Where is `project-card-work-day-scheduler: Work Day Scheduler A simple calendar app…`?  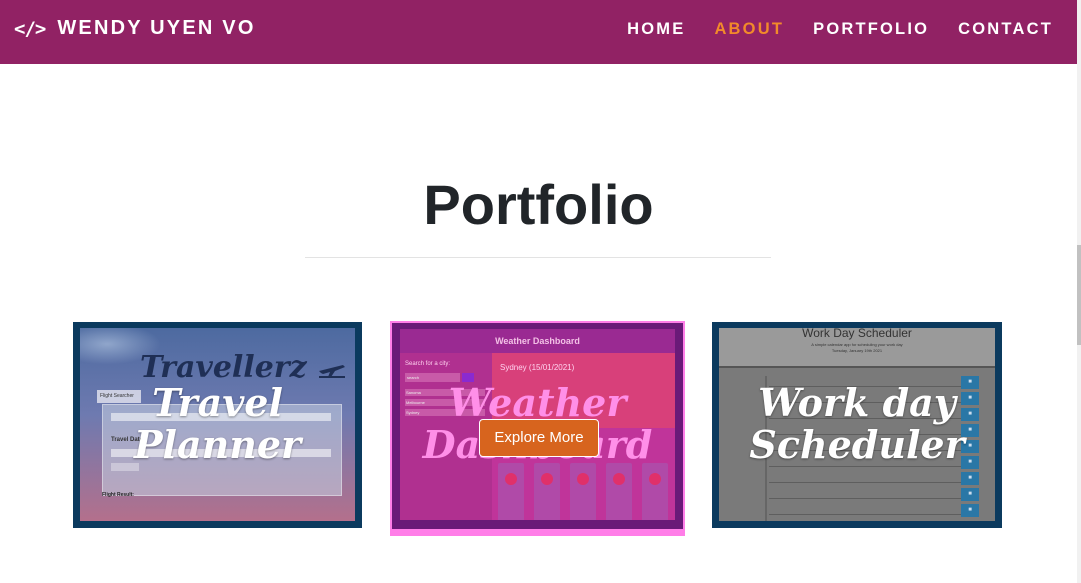
project-card-work-day-scheduler: Work Day Scheduler A simple calendar app… is located at coordinates (857, 425).